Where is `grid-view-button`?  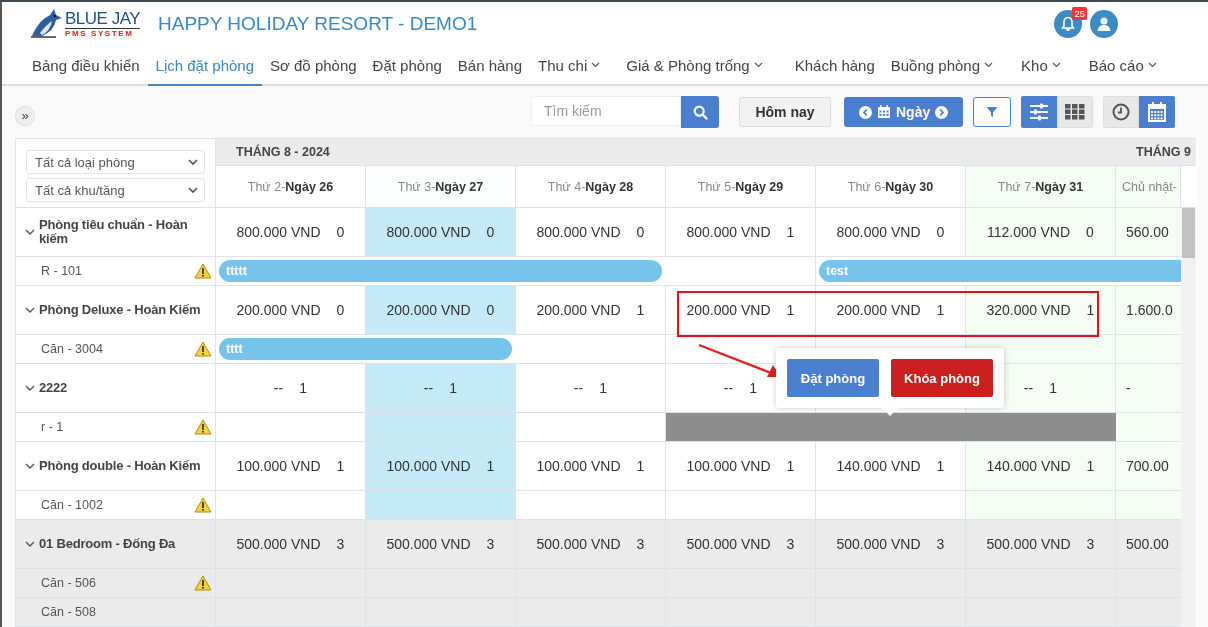 grid-view-button is located at coordinates (1075, 112).